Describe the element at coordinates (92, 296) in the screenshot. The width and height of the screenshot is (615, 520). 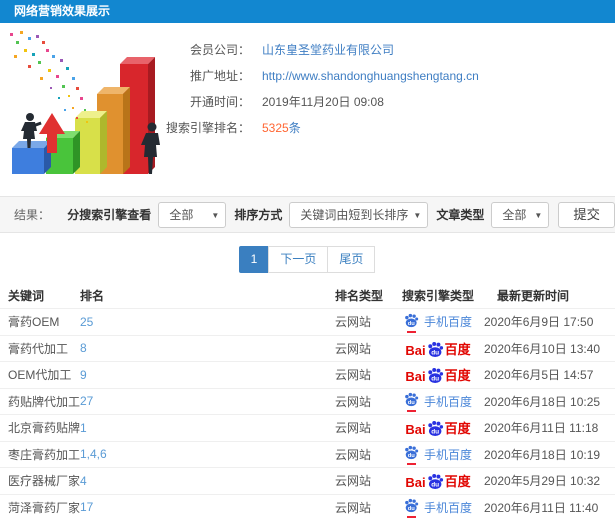
I see `header-rank: 排名` at that location.